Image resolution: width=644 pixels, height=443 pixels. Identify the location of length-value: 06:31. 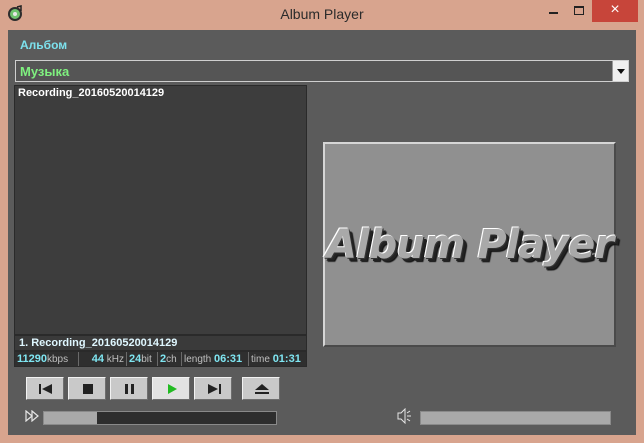
(228, 359).